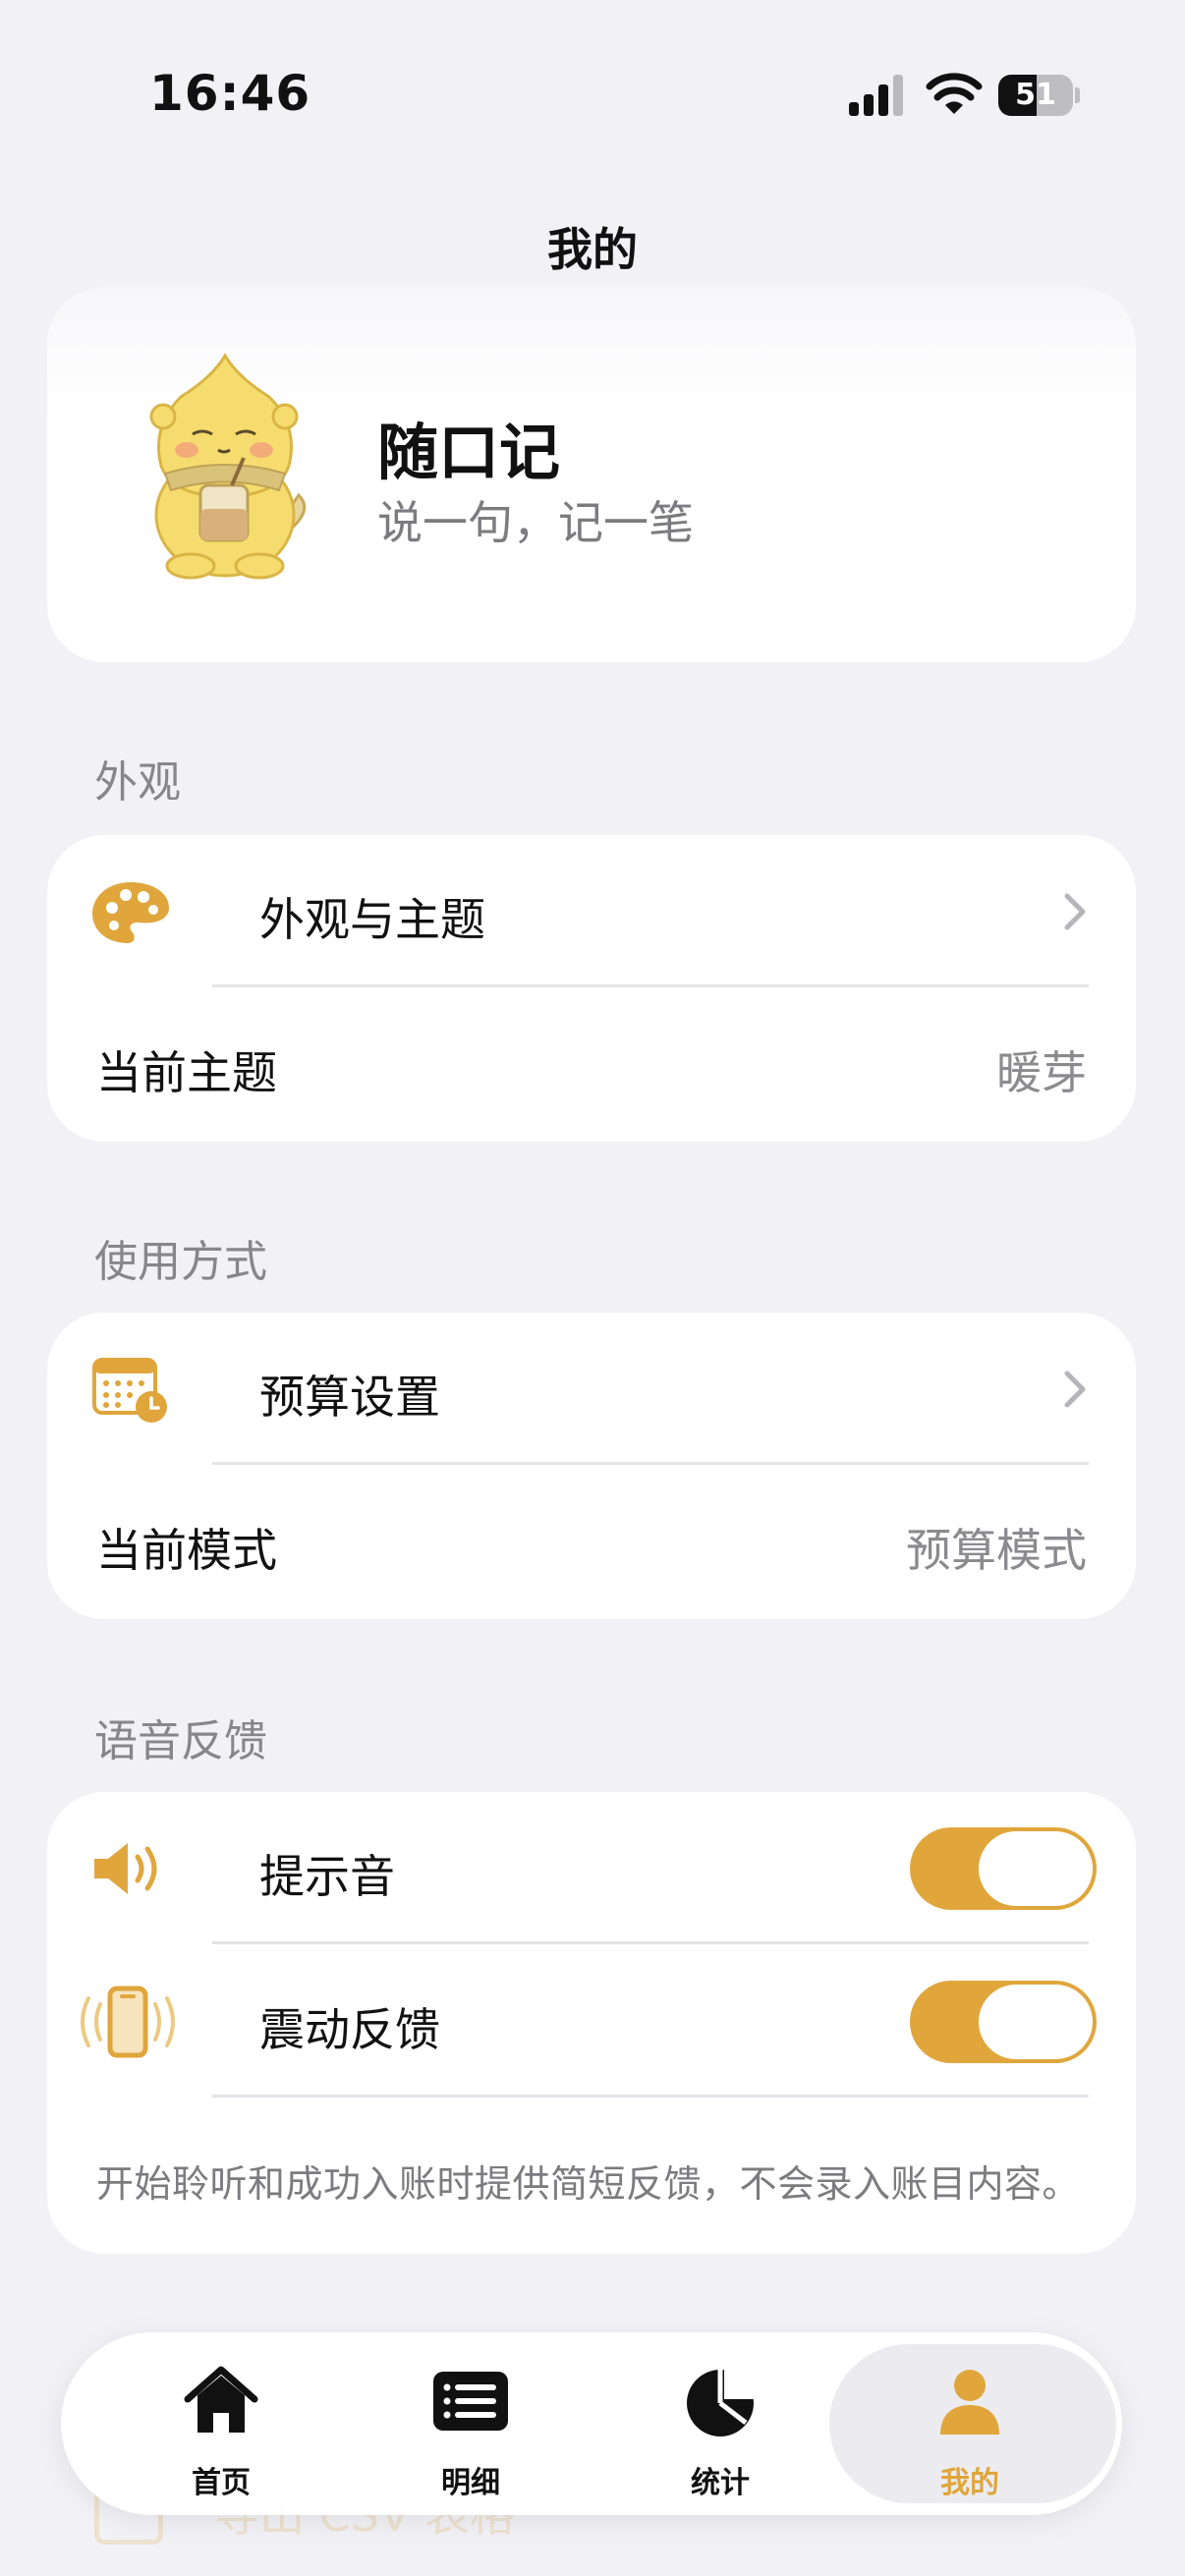 The width and height of the screenshot is (1185, 2576). I want to click on battery-level: 51, so click(1035, 95).